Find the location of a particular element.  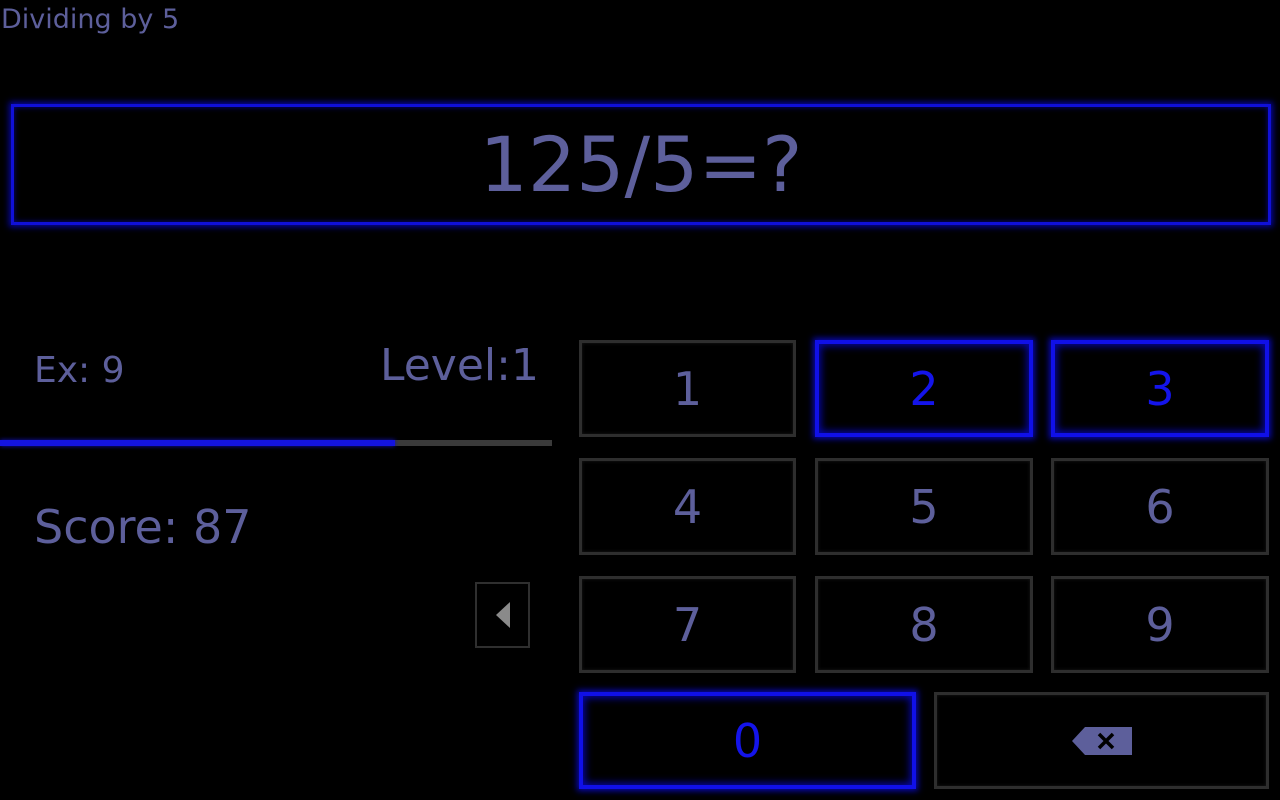

key-label: 1 is located at coordinates (687, 388).